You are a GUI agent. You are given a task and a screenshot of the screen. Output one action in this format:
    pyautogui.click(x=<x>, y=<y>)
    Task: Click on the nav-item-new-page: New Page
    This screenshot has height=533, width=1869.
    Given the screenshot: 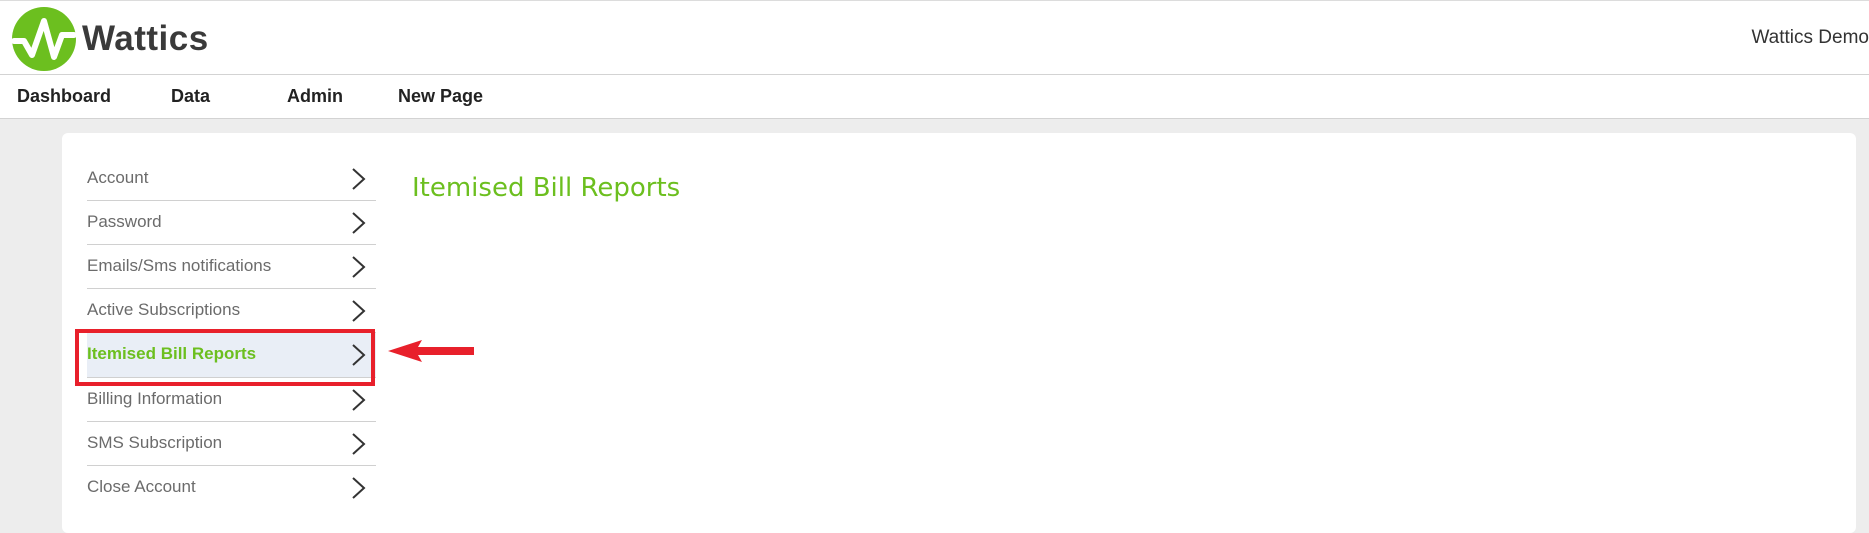 What is the action you would take?
    pyautogui.click(x=440, y=96)
    